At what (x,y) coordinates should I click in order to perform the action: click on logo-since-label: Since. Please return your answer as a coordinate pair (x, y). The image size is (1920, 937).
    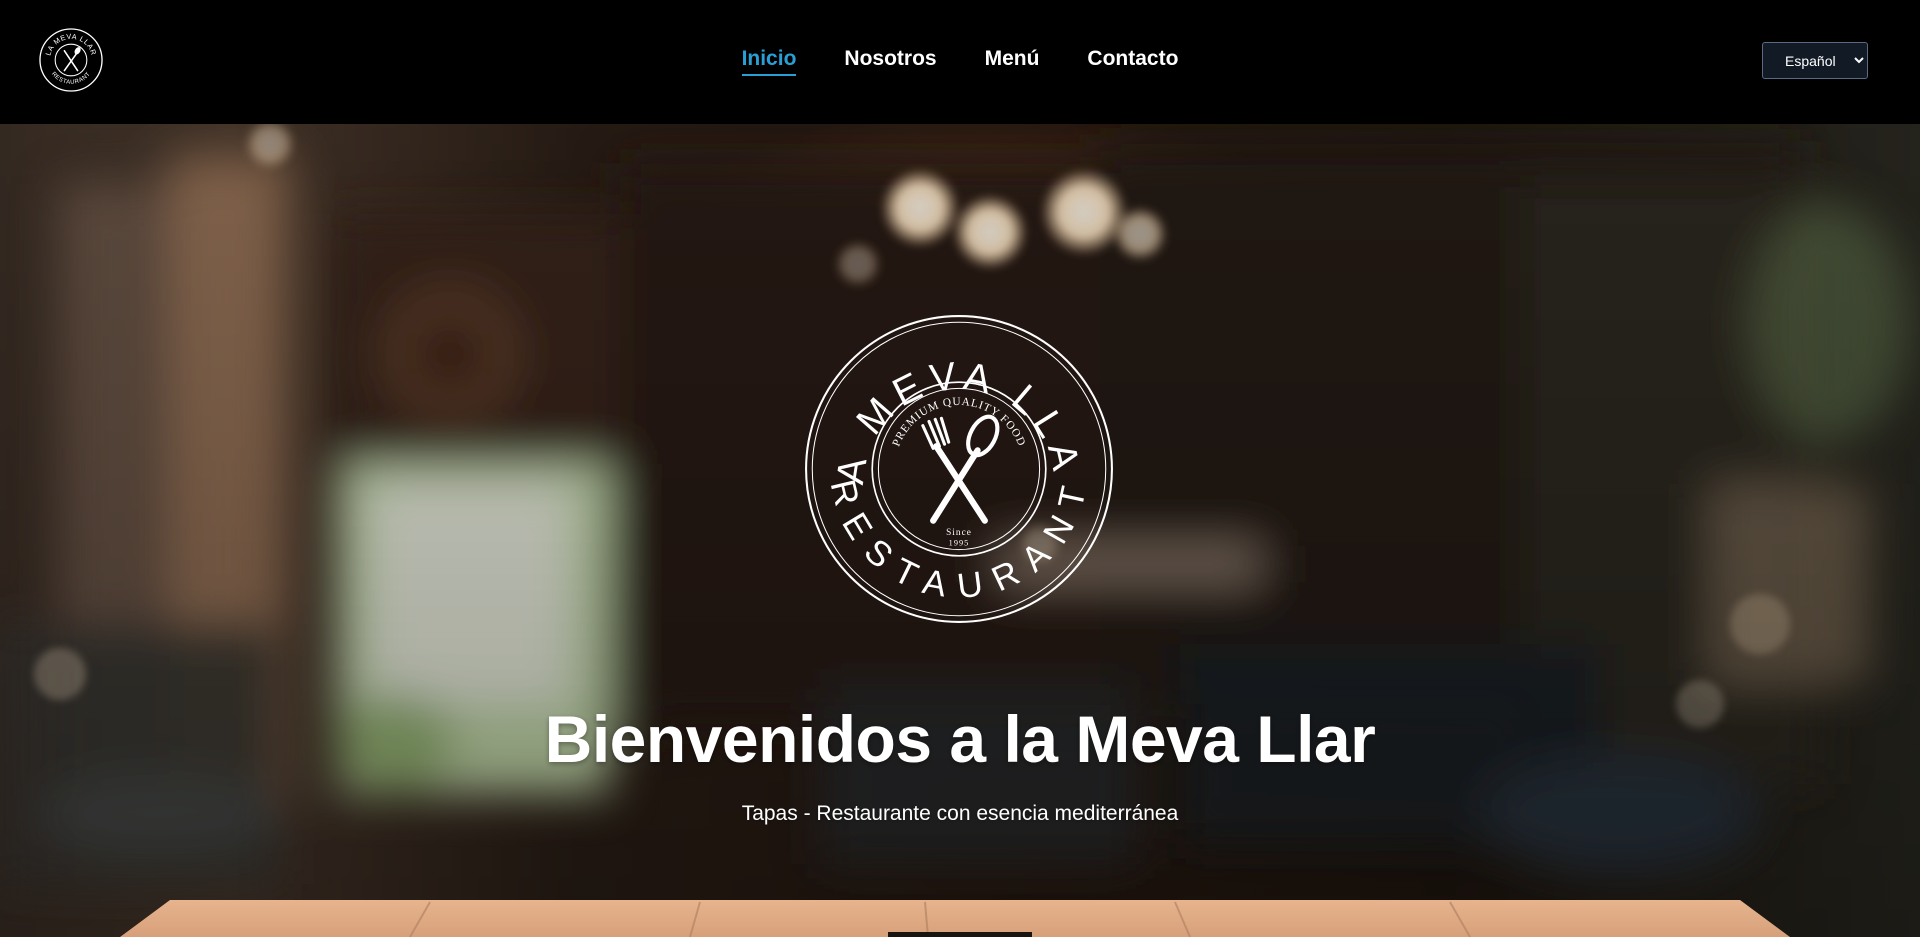
    Looking at the image, I should click on (959, 533).